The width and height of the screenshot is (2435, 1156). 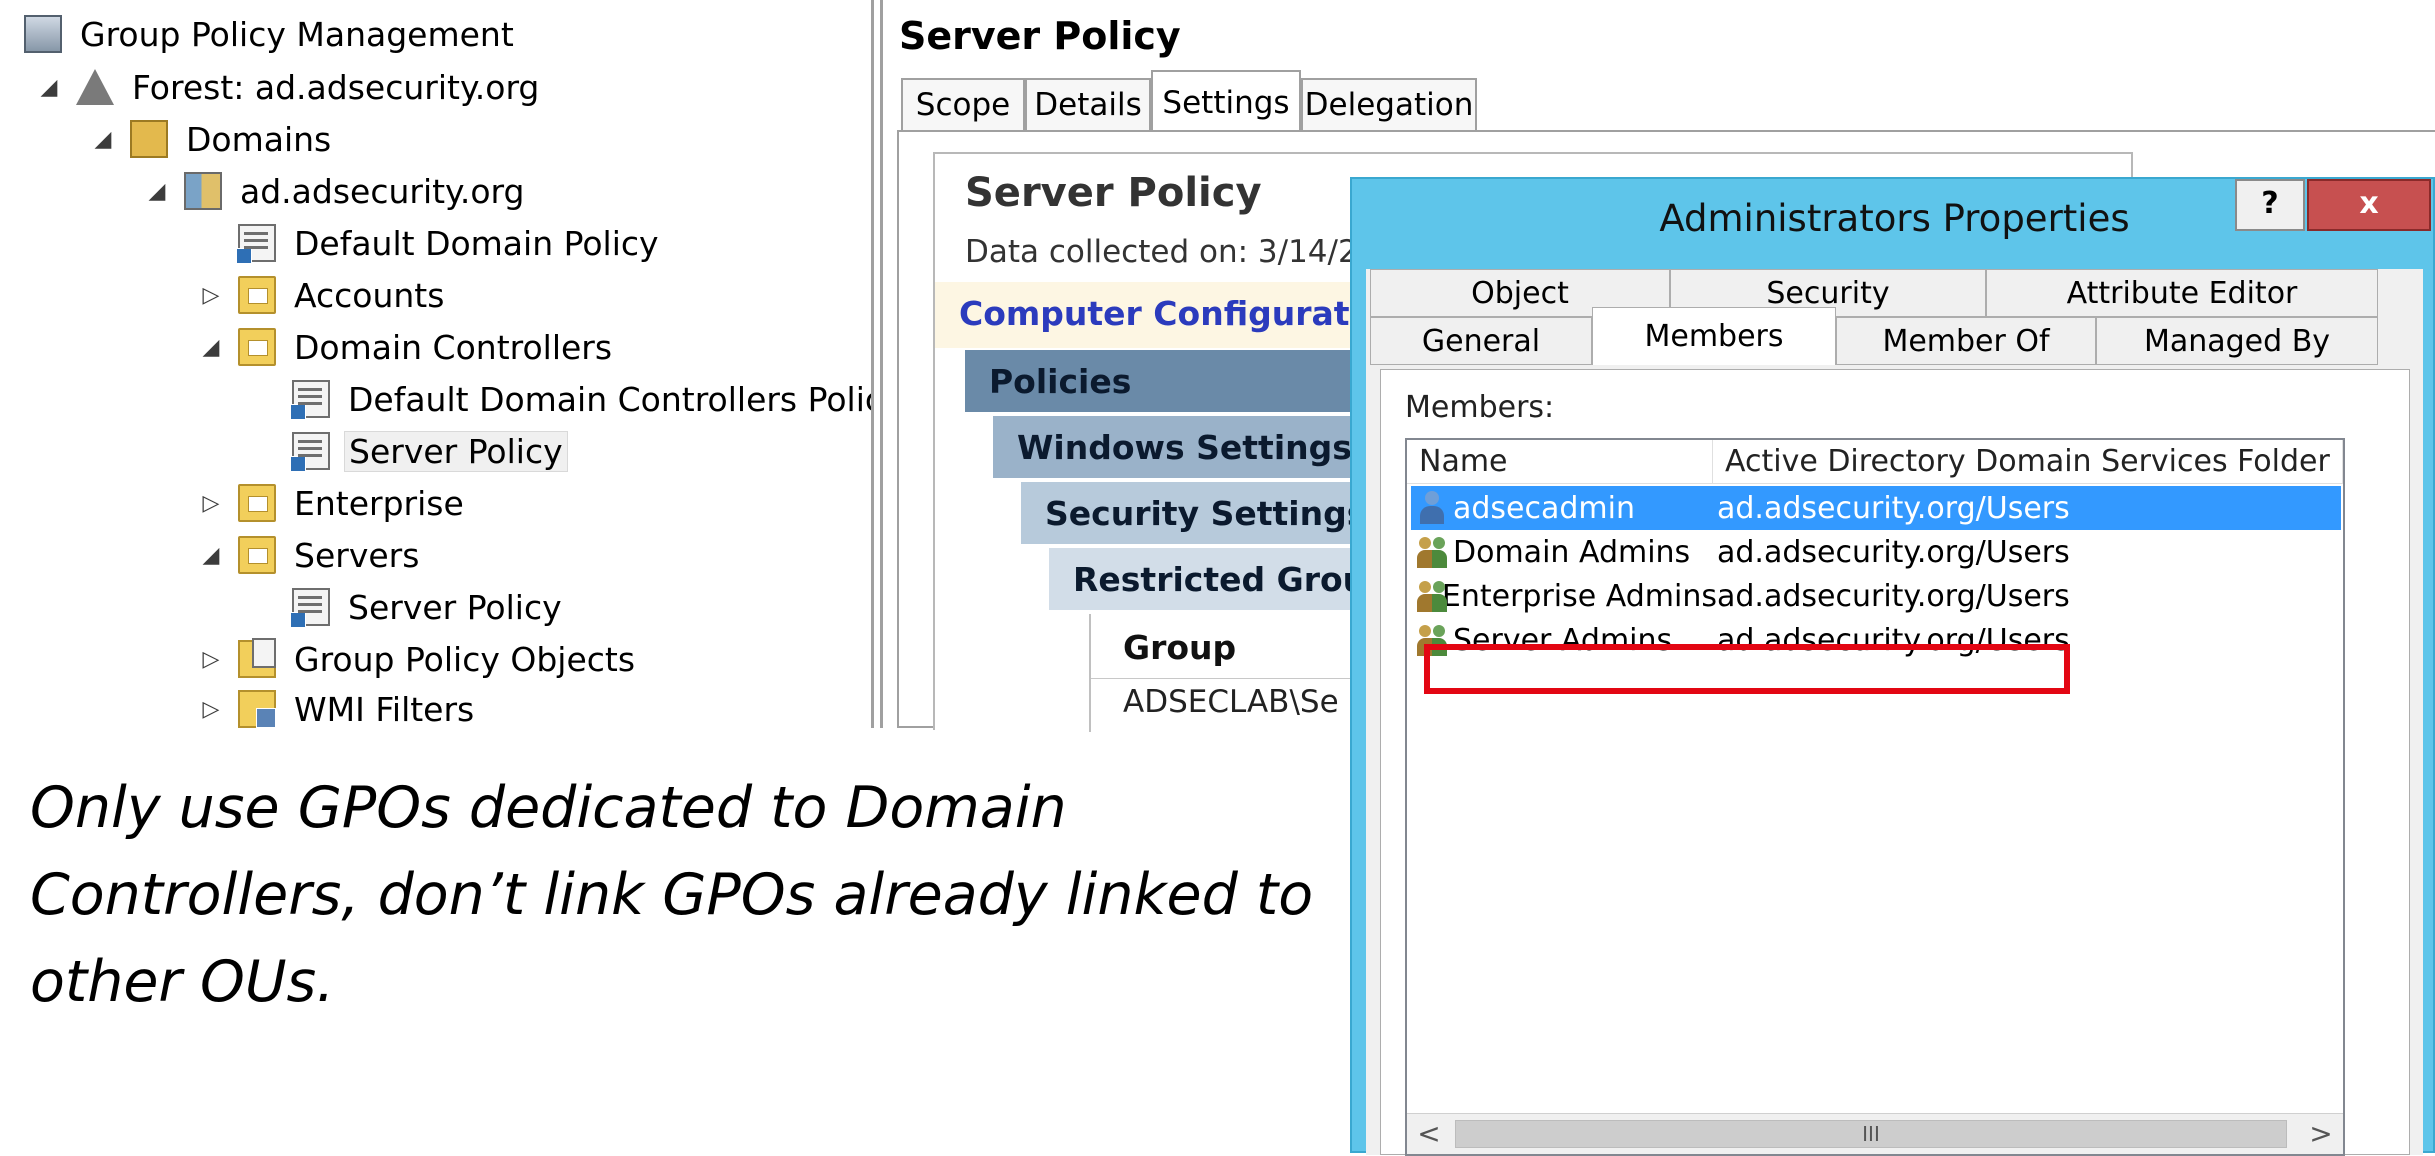 I want to click on highlight-box-server-admins, so click(x=1747, y=669).